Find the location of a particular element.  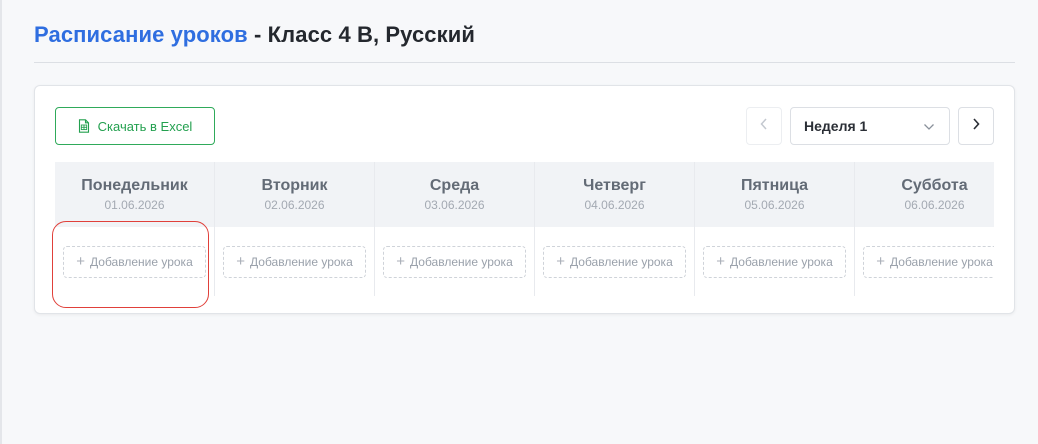

day-date: 04.06.2026 is located at coordinates (614, 205).